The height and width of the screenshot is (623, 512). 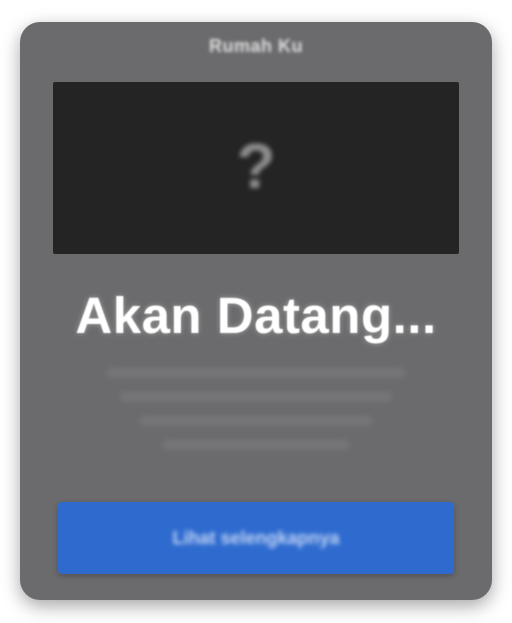 I want to click on question-icon: ?, so click(x=256, y=166).